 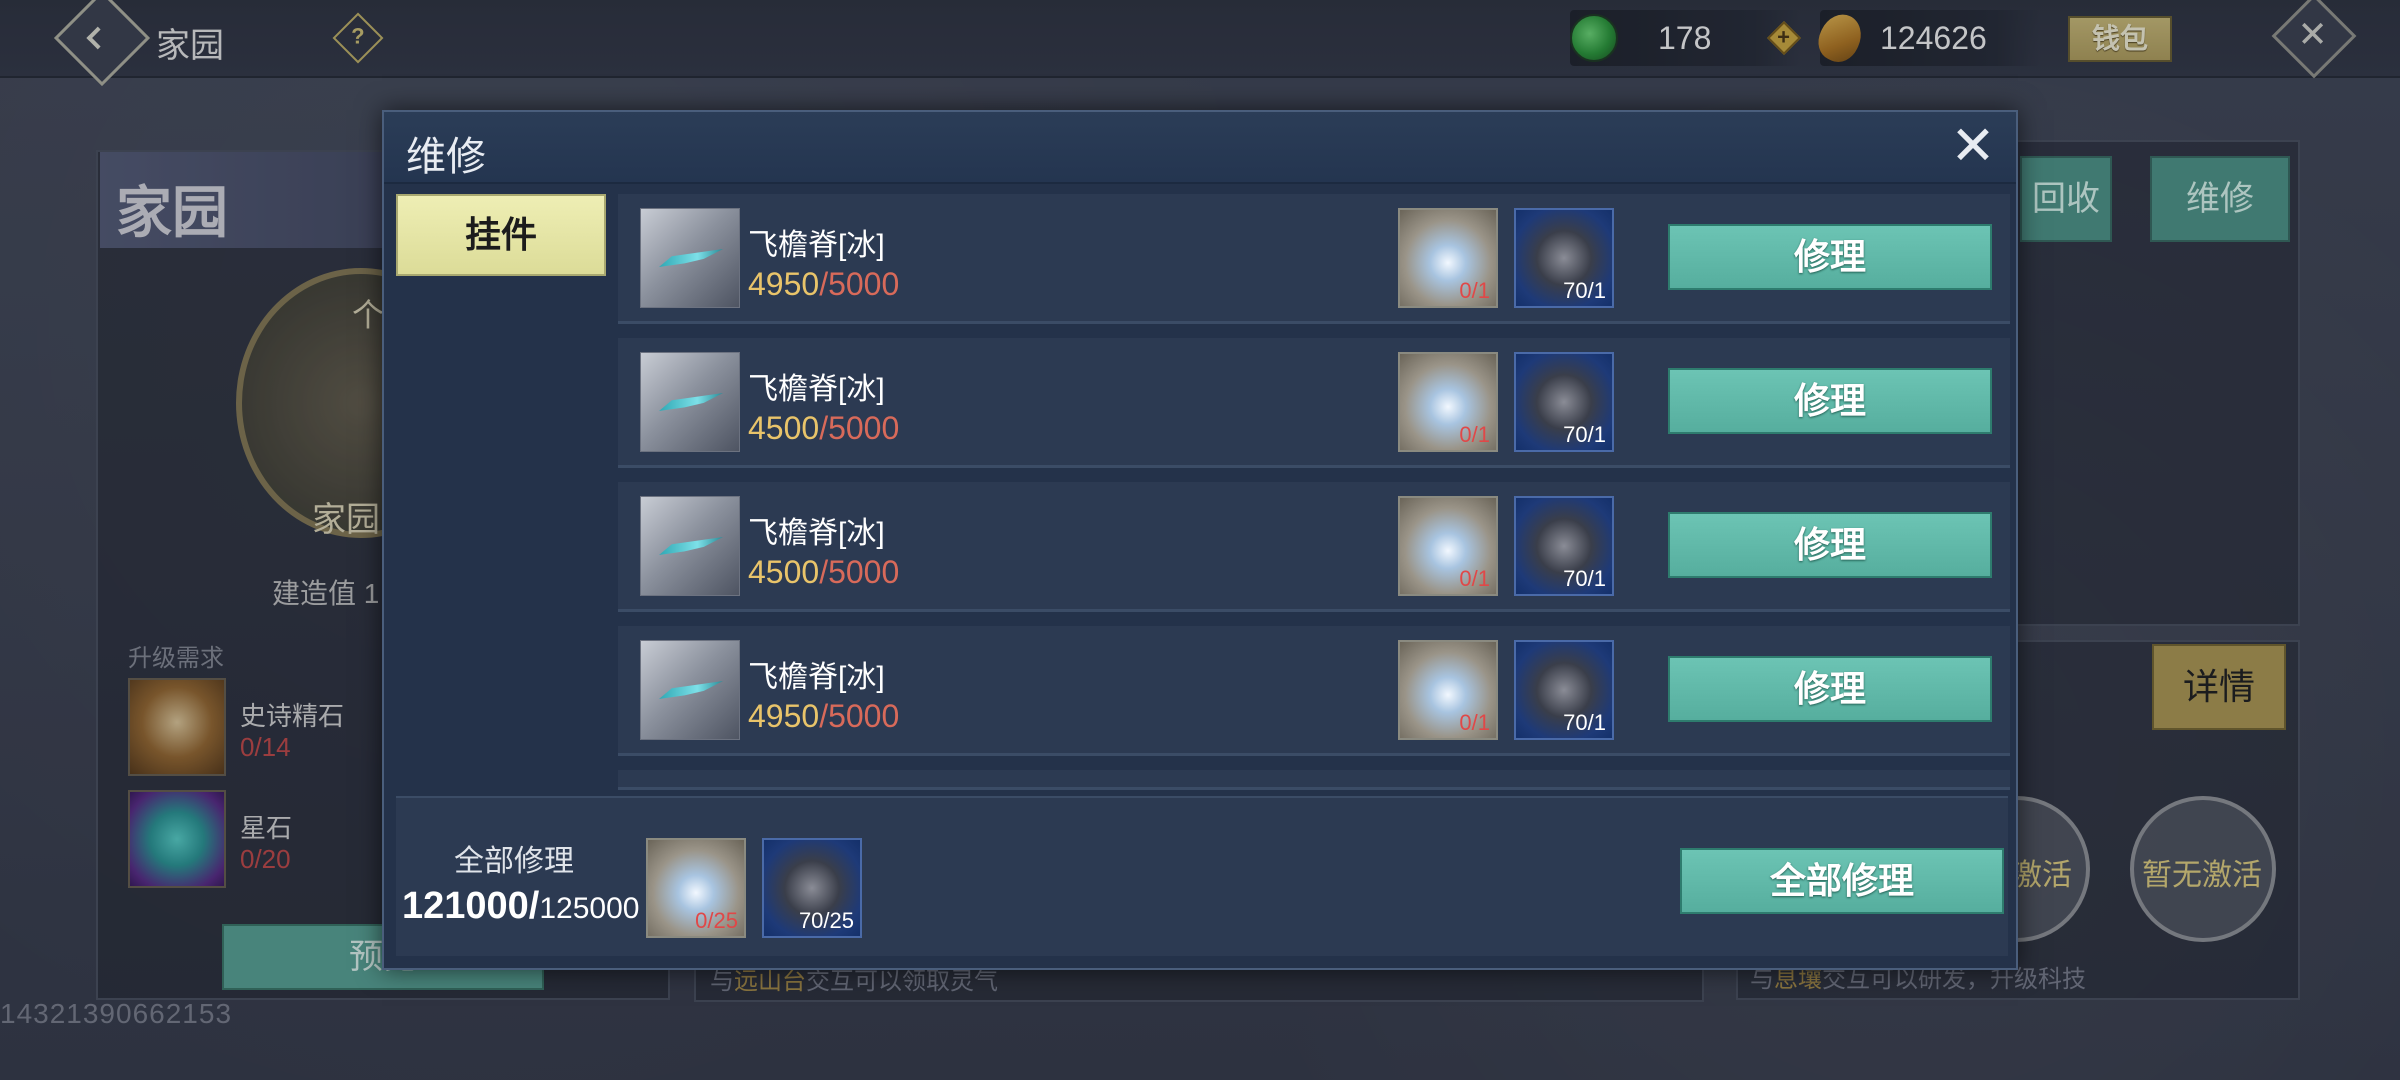 I want to click on dialog-header: 维修 ✕, so click(x=1200, y=148).